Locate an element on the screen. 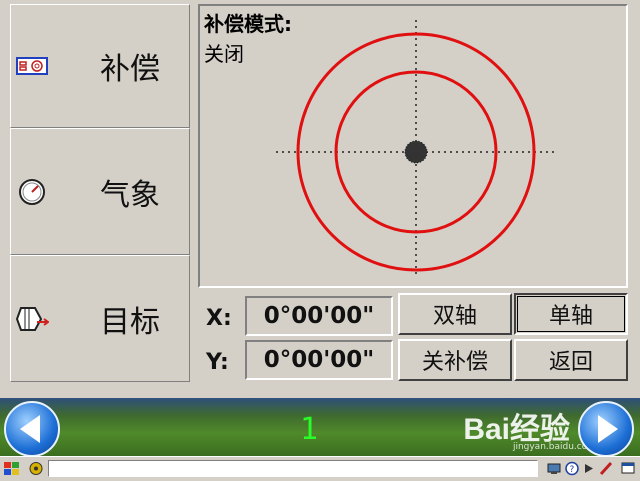  start-windows-icon is located at coordinates (12, 468).